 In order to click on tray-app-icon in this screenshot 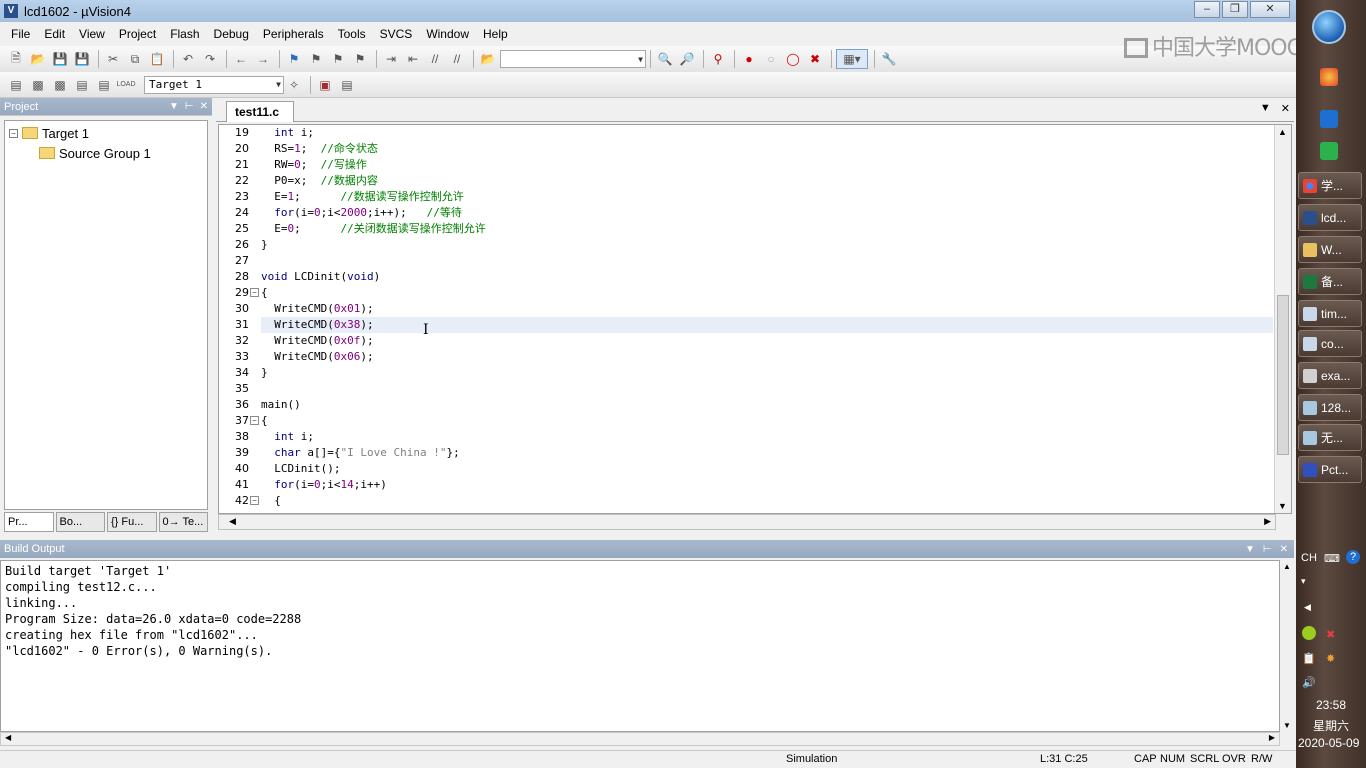, I will do `click(1309, 633)`.